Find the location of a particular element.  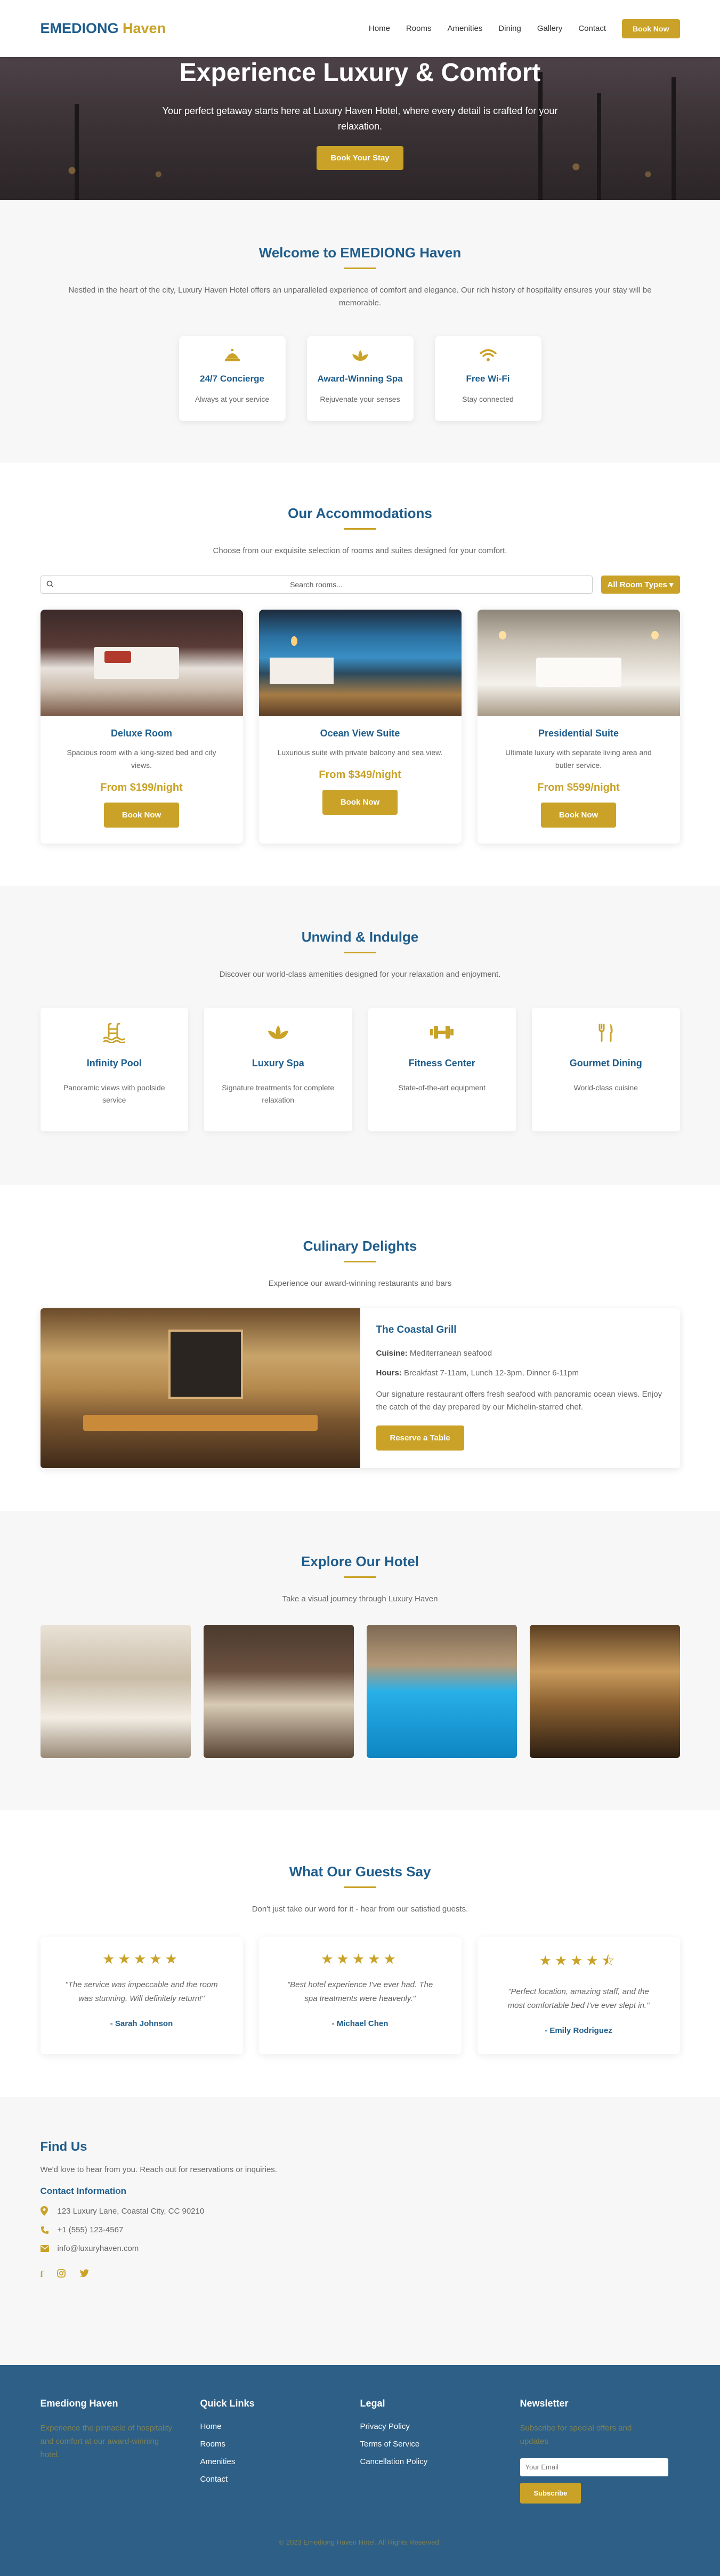

hero-title: Experience Luxury & Comfort is located at coordinates (360, 73).